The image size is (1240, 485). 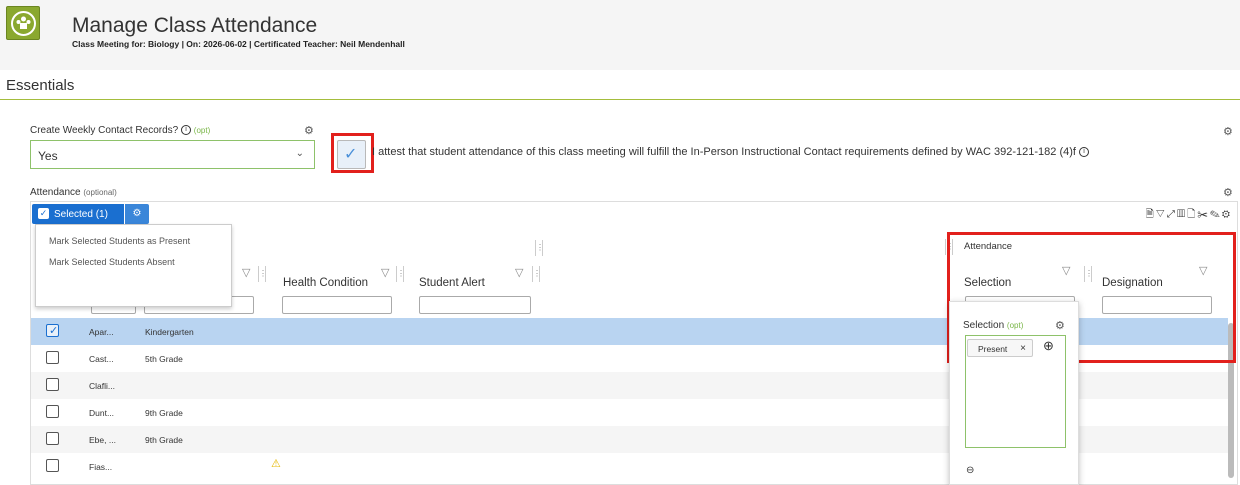 I want to click on app-logo-icon, so click(x=23, y=23).